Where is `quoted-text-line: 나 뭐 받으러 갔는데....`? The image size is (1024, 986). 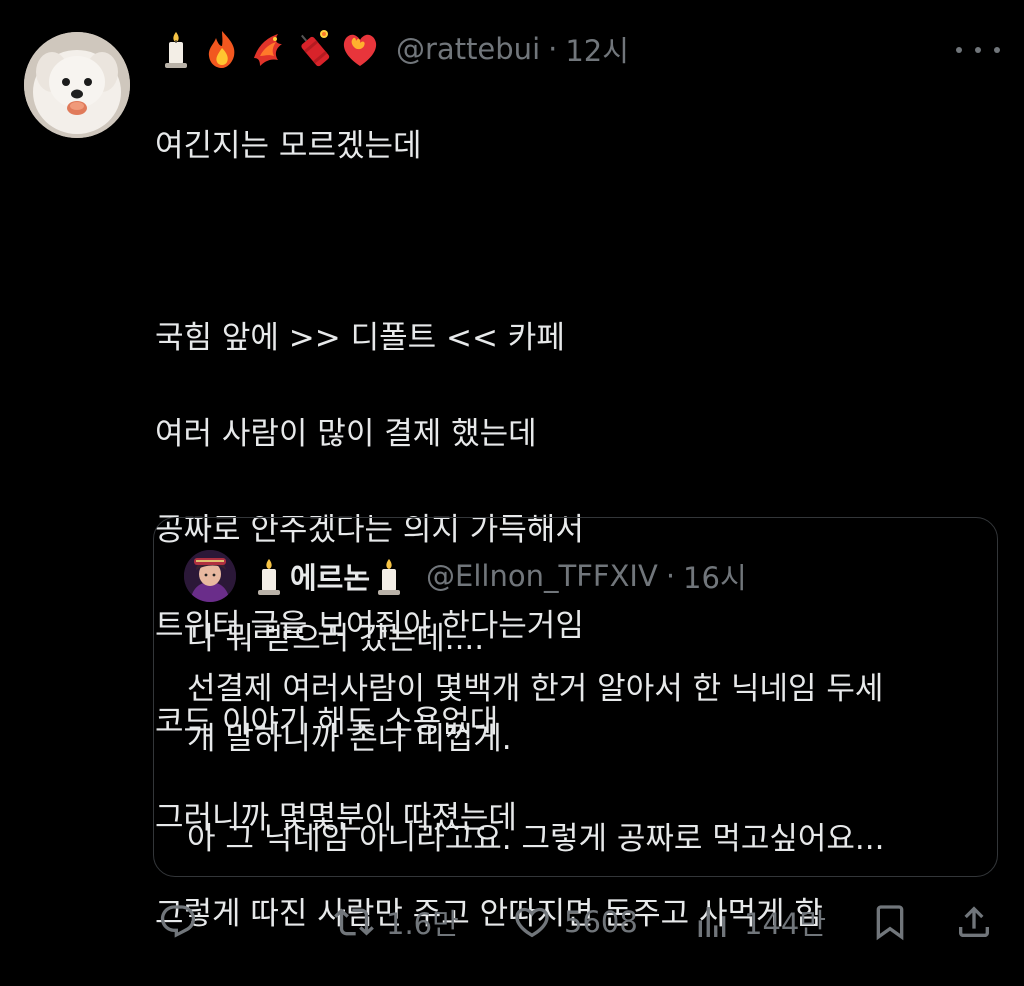
quoted-text-line: 나 뭐 받으러 갔는데.... is located at coordinates (336, 639).